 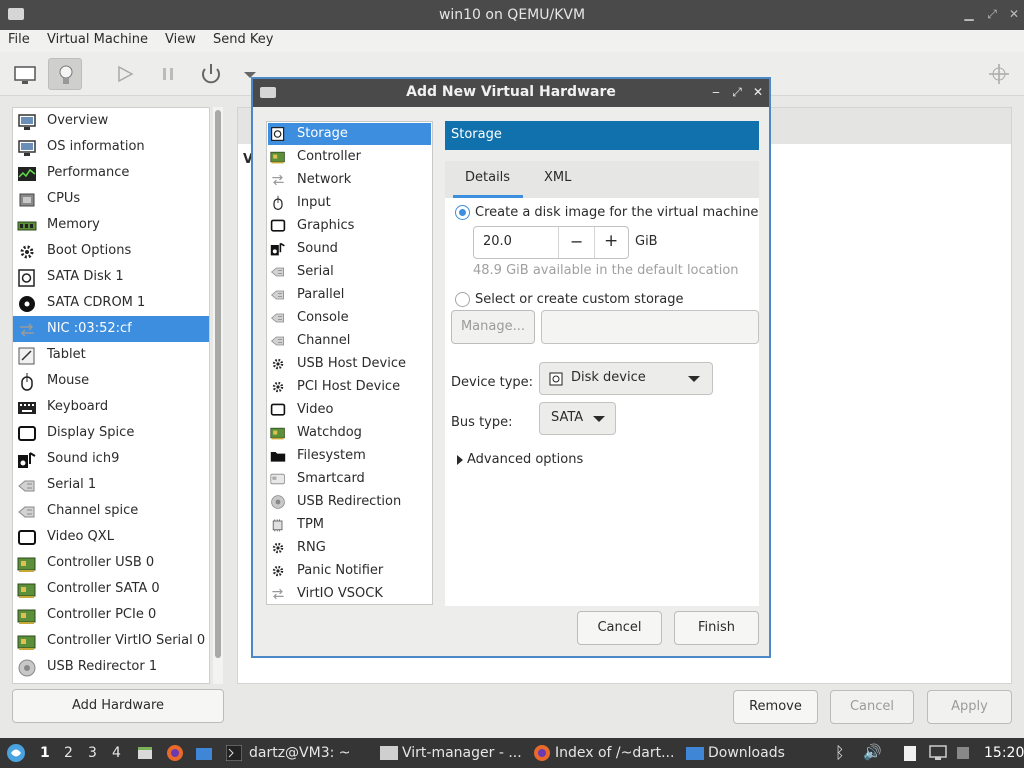 What do you see at coordinates (25, 74) in the screenshot?
I see `console-view-button` at bounding box center [25, 74].